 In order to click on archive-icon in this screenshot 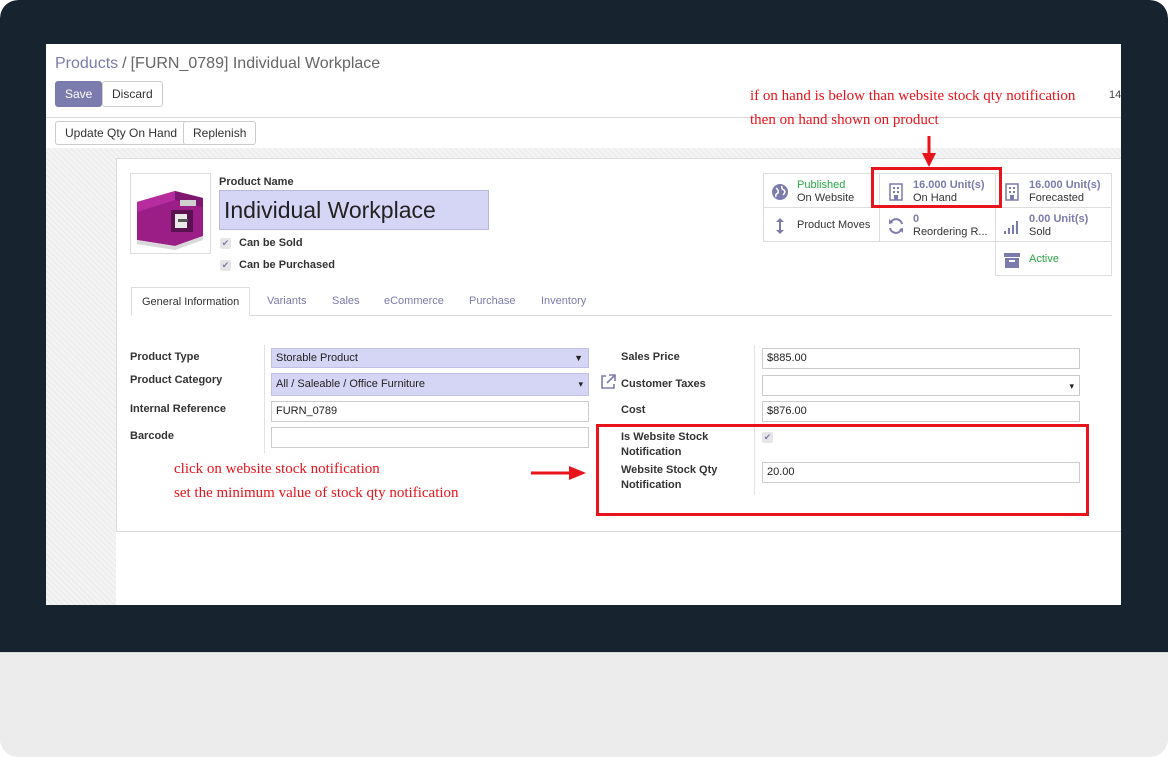, I will do `click(1012, 260)`.